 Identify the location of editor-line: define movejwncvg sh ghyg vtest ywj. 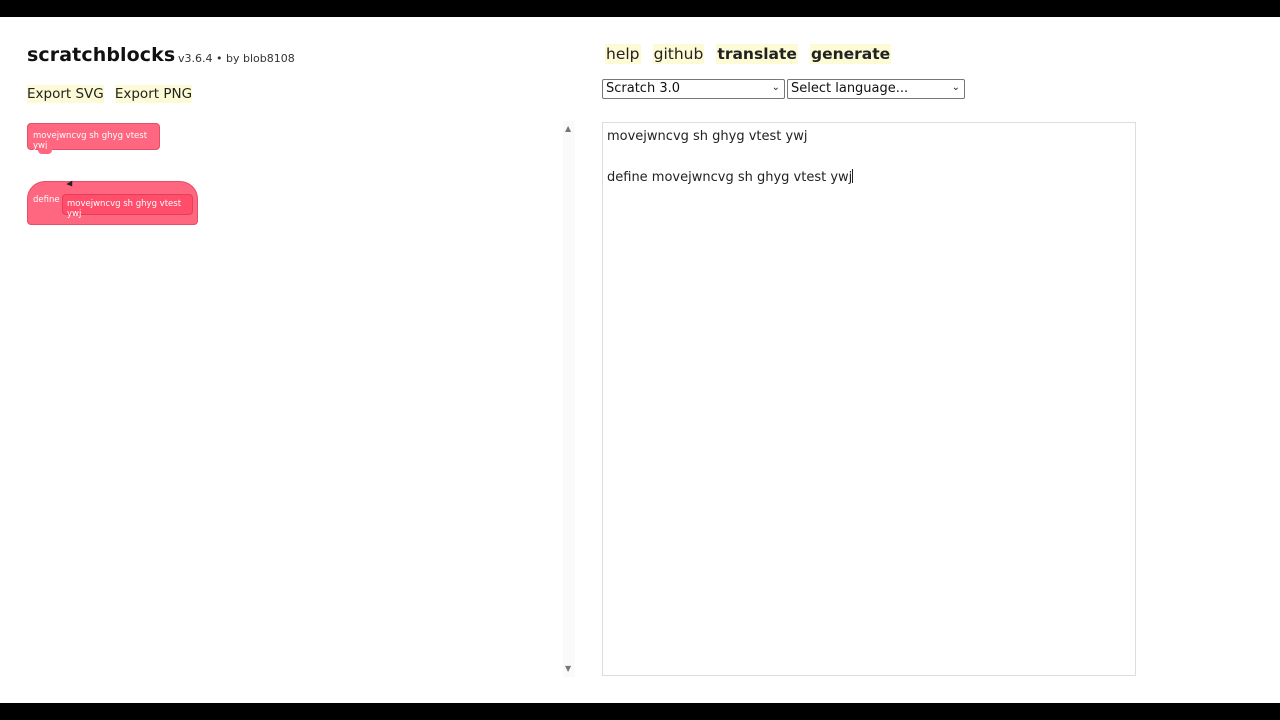
(869, 179).